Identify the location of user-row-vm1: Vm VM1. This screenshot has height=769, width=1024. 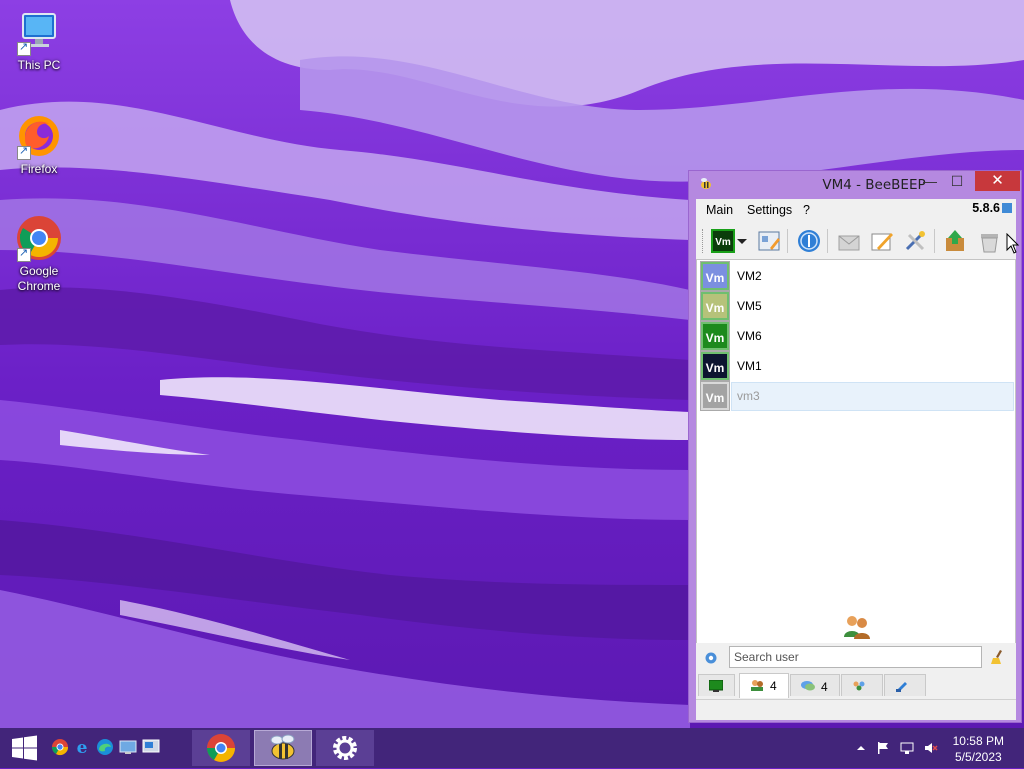
(856, 366).